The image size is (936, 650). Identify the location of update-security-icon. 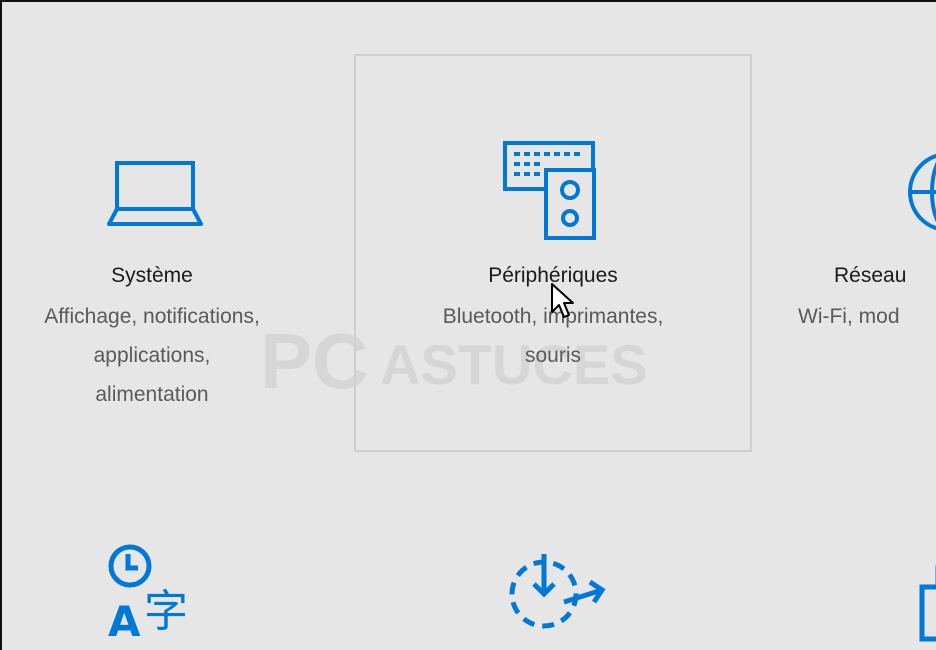
(556, 595).